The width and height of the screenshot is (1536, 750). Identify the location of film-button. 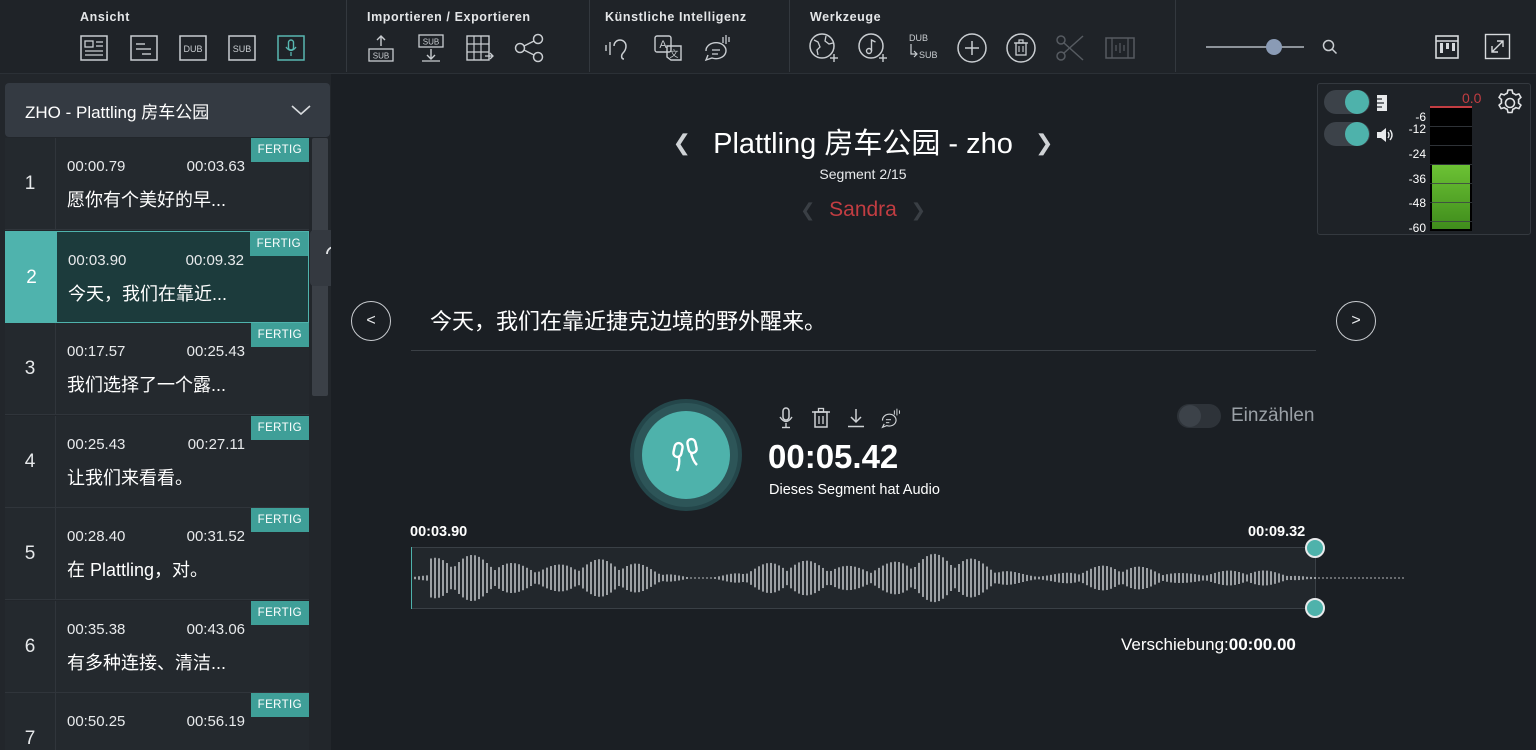
(1120, 48).